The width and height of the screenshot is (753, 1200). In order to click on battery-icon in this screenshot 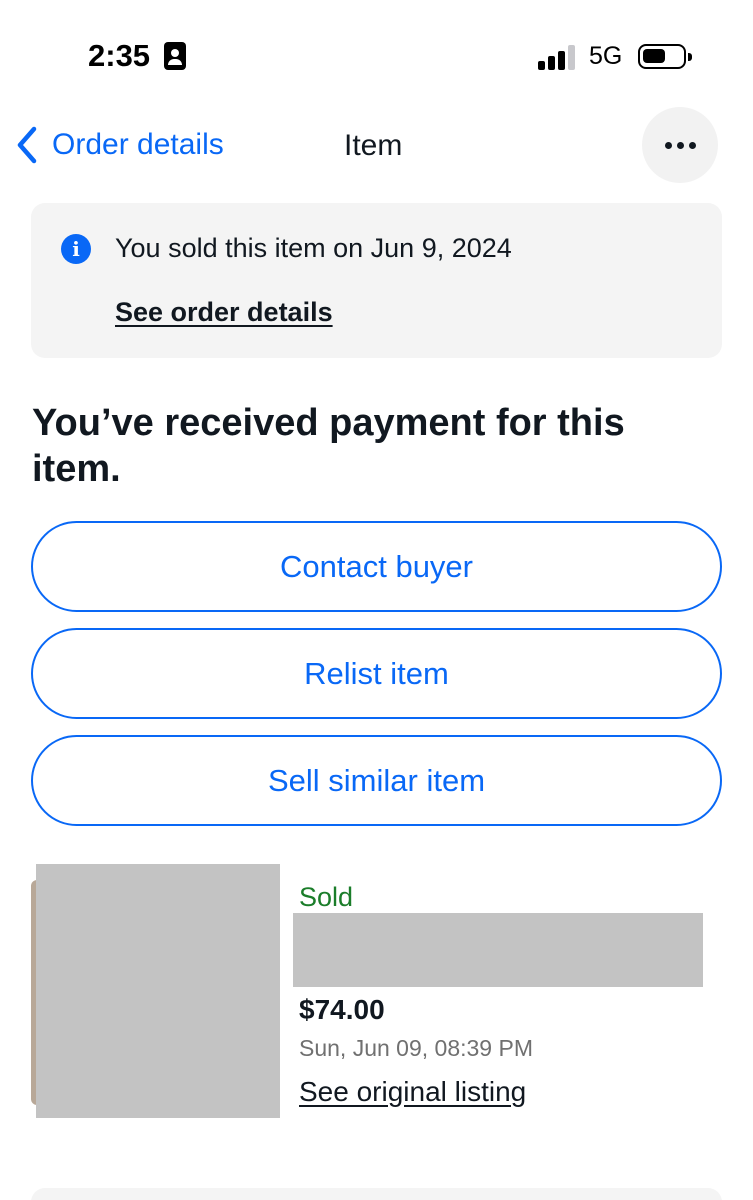, I will do `click(665, 56)`.